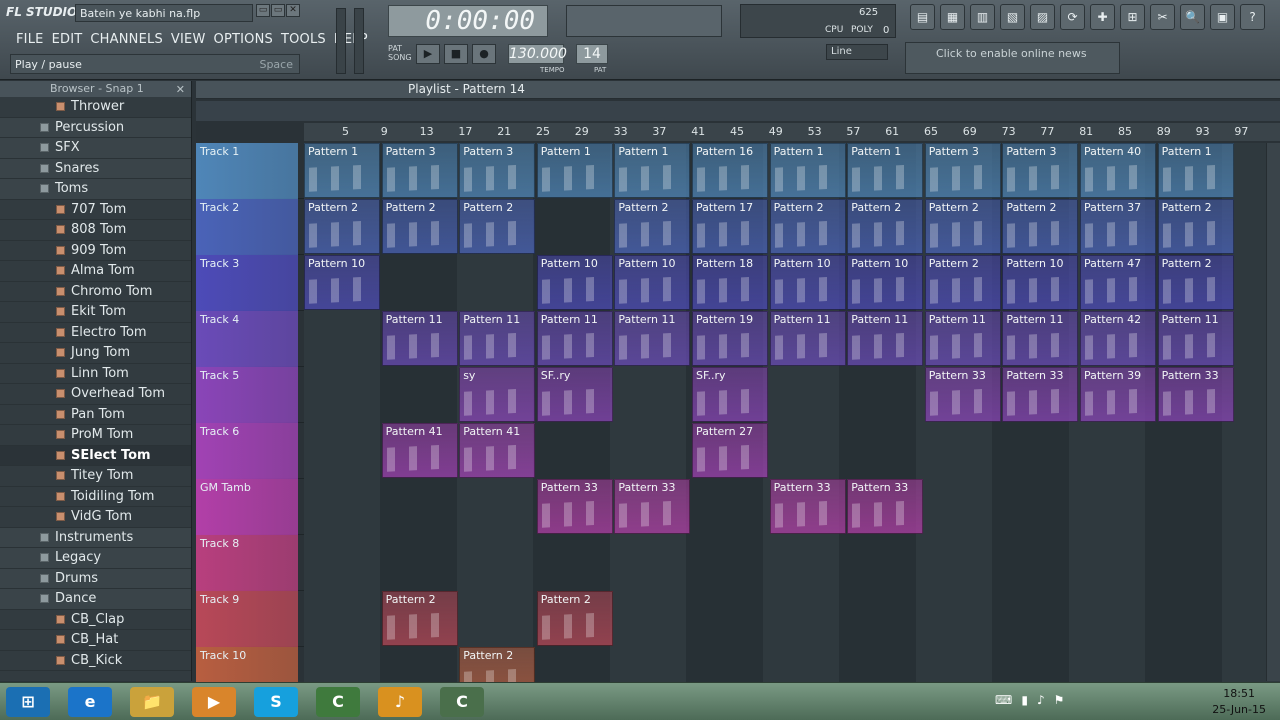  I want to click on refresh-icon: ⟳, so click(1072, 17).